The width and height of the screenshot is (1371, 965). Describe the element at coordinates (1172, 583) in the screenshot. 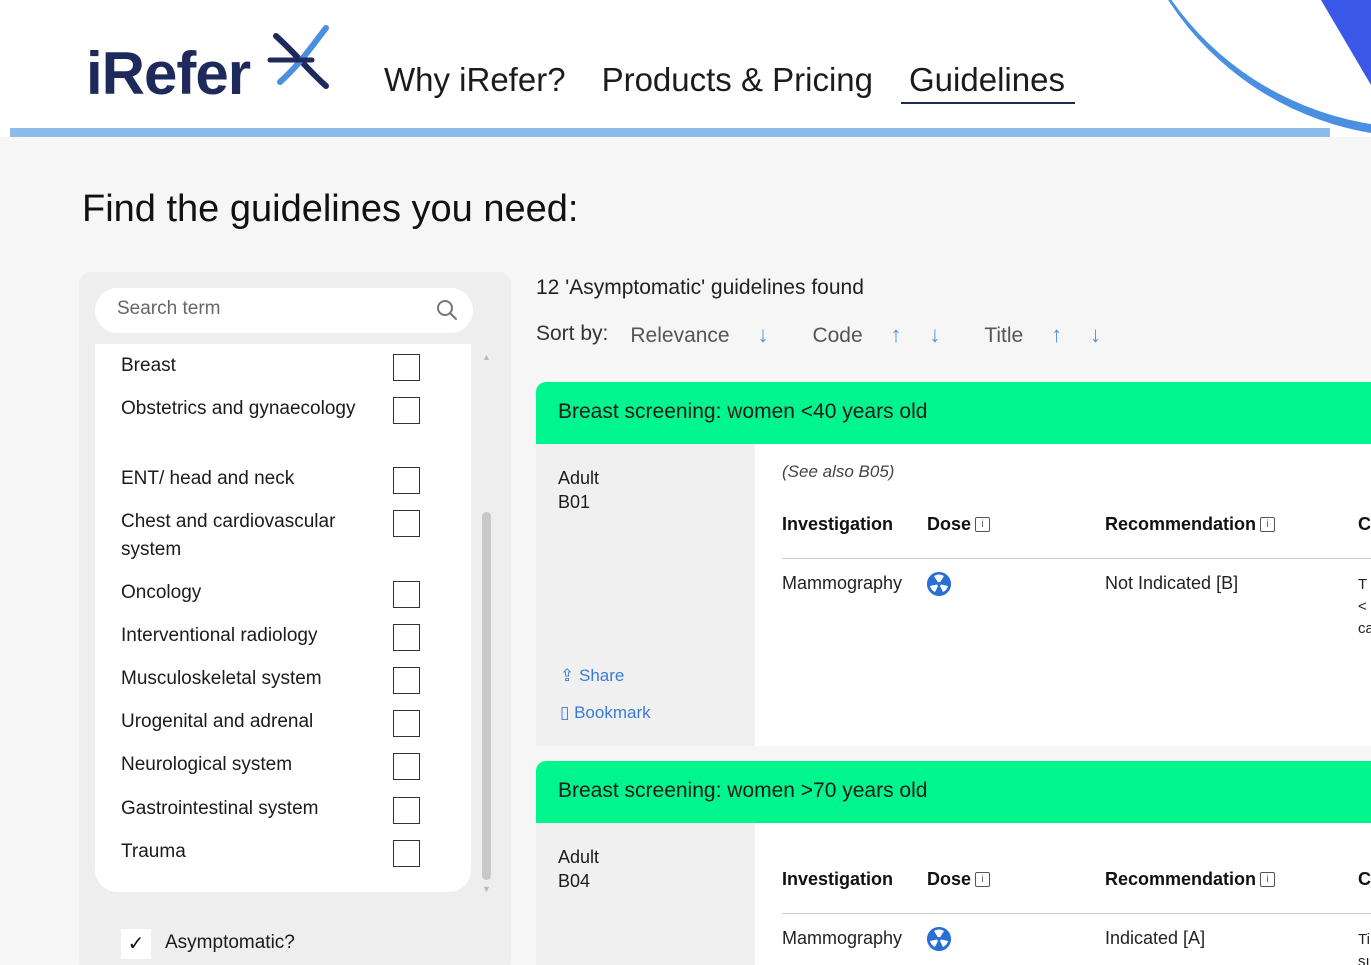

I see `recommendation-value: Not Indicated [B]` at that location.